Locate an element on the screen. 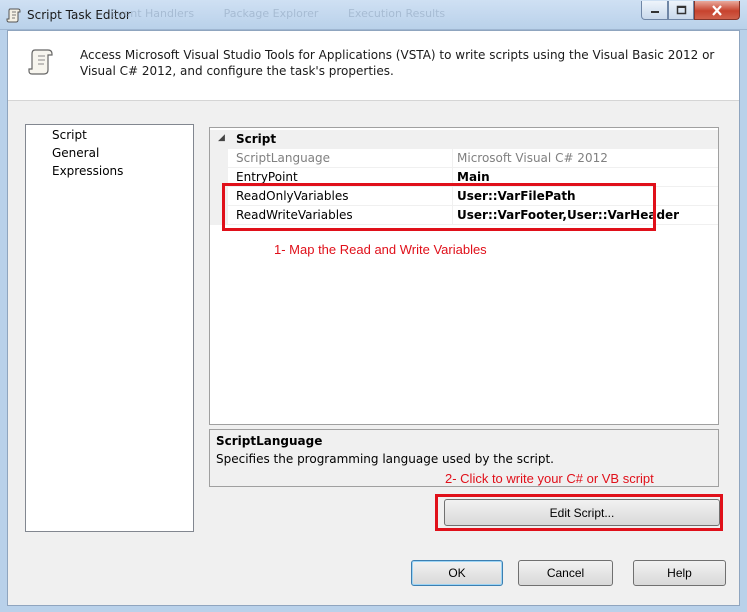 The height and width of the screenshot is (612, 747). category-label: Script is located at coordinates (256, 139).